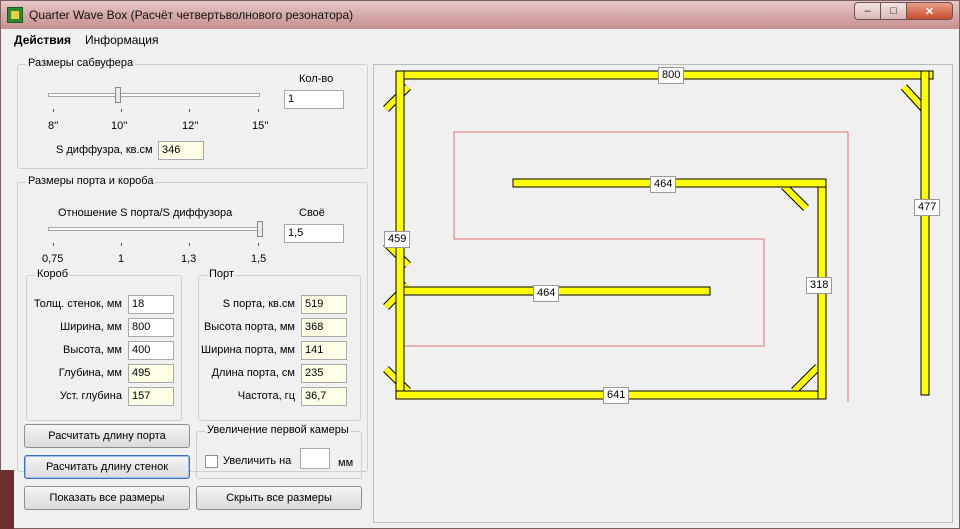  What do you see at coordinates (221, 274) in the screenshot?
I see `port-group-legend: Порт` at bounding box center [221, 274].